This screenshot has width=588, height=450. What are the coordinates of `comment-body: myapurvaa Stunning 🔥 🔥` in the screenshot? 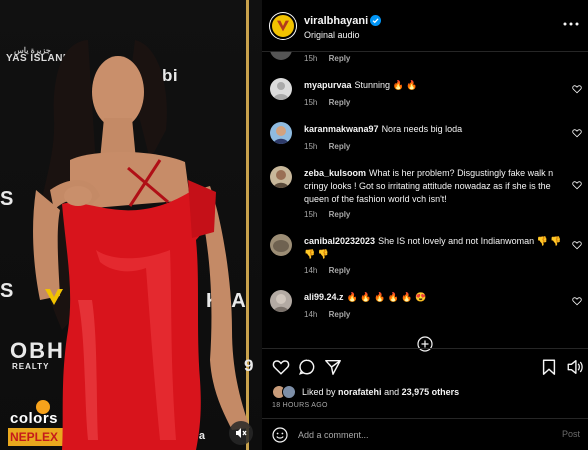 It's located at (433, 85).